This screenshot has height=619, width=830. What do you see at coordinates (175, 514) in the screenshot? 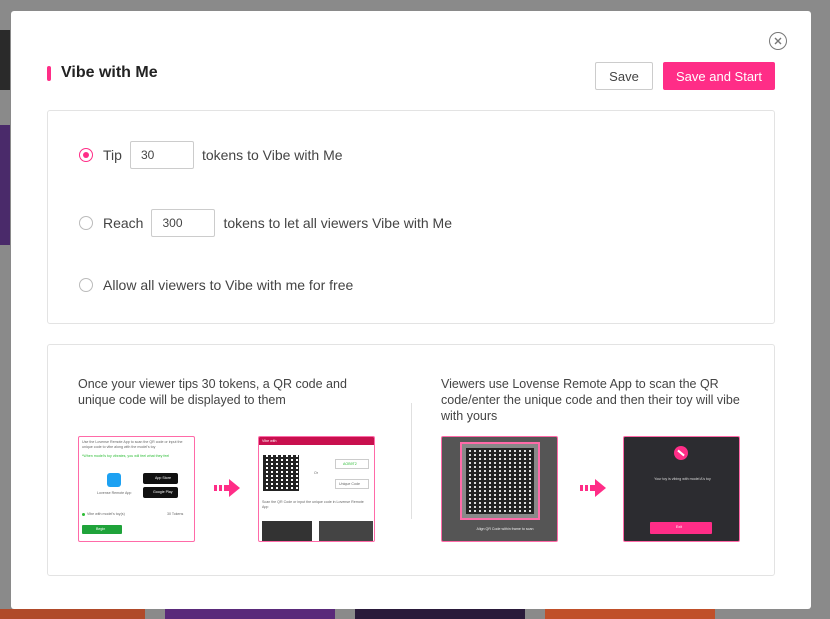
I see `thumb1-tokens: 30 Tokens` at bounding box center [175, 514].